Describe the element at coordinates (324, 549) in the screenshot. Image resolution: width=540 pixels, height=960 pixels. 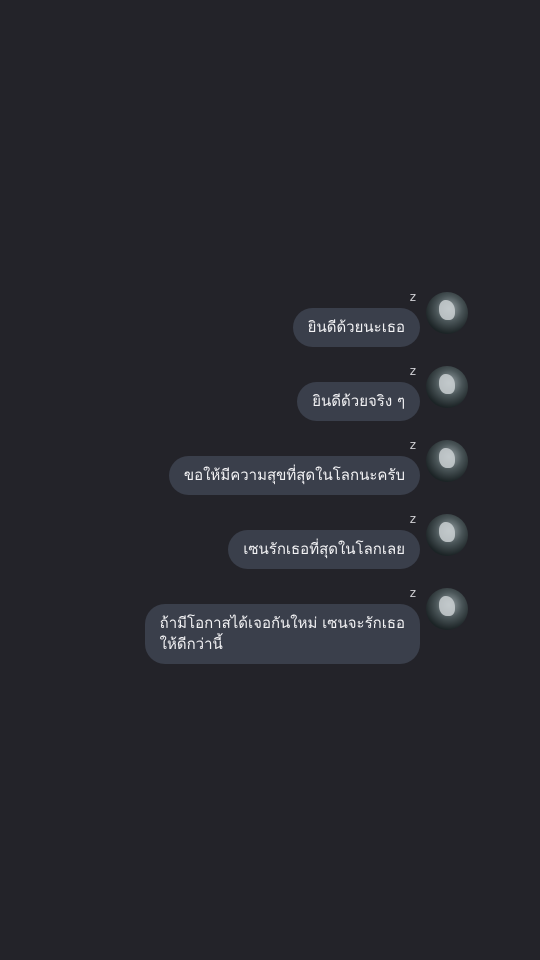
I see `message-bubble: เซนรักเธอที่สุดในโลกเลย` at that location.